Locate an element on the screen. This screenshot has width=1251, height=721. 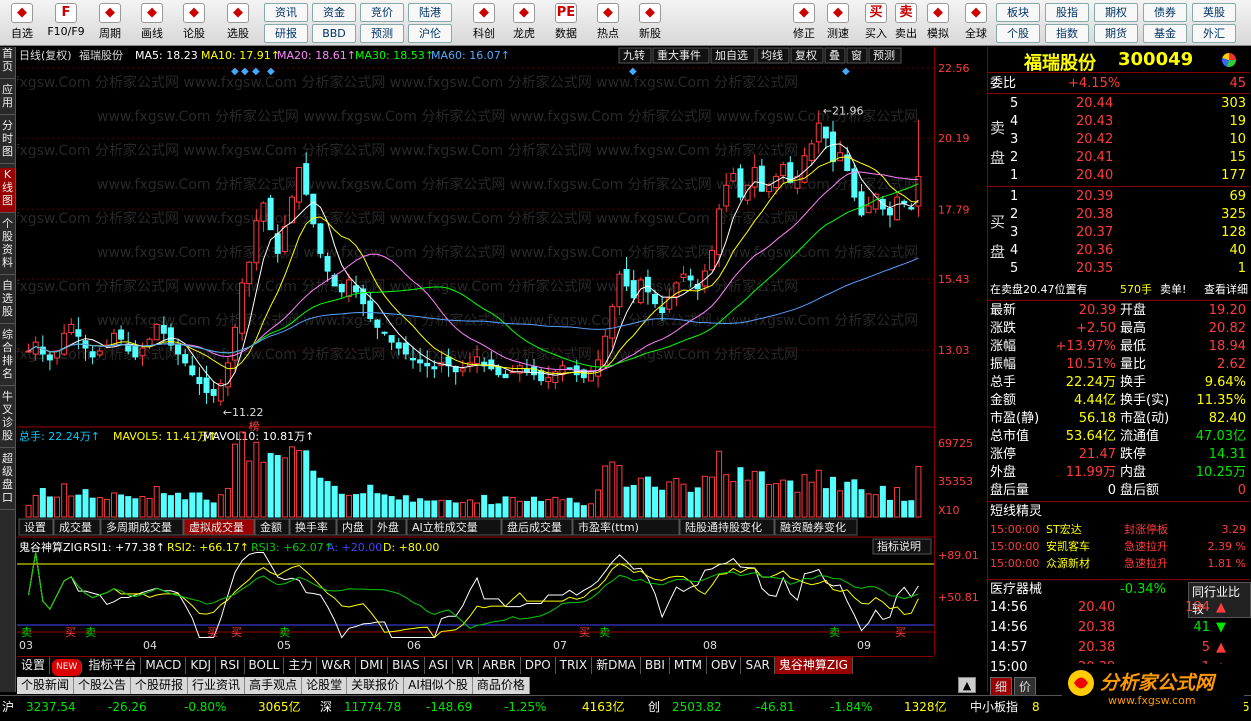
stat-row: 市盈(静) 56.18 市盈(动) 82.40 is located at coordinates (1119, 419).